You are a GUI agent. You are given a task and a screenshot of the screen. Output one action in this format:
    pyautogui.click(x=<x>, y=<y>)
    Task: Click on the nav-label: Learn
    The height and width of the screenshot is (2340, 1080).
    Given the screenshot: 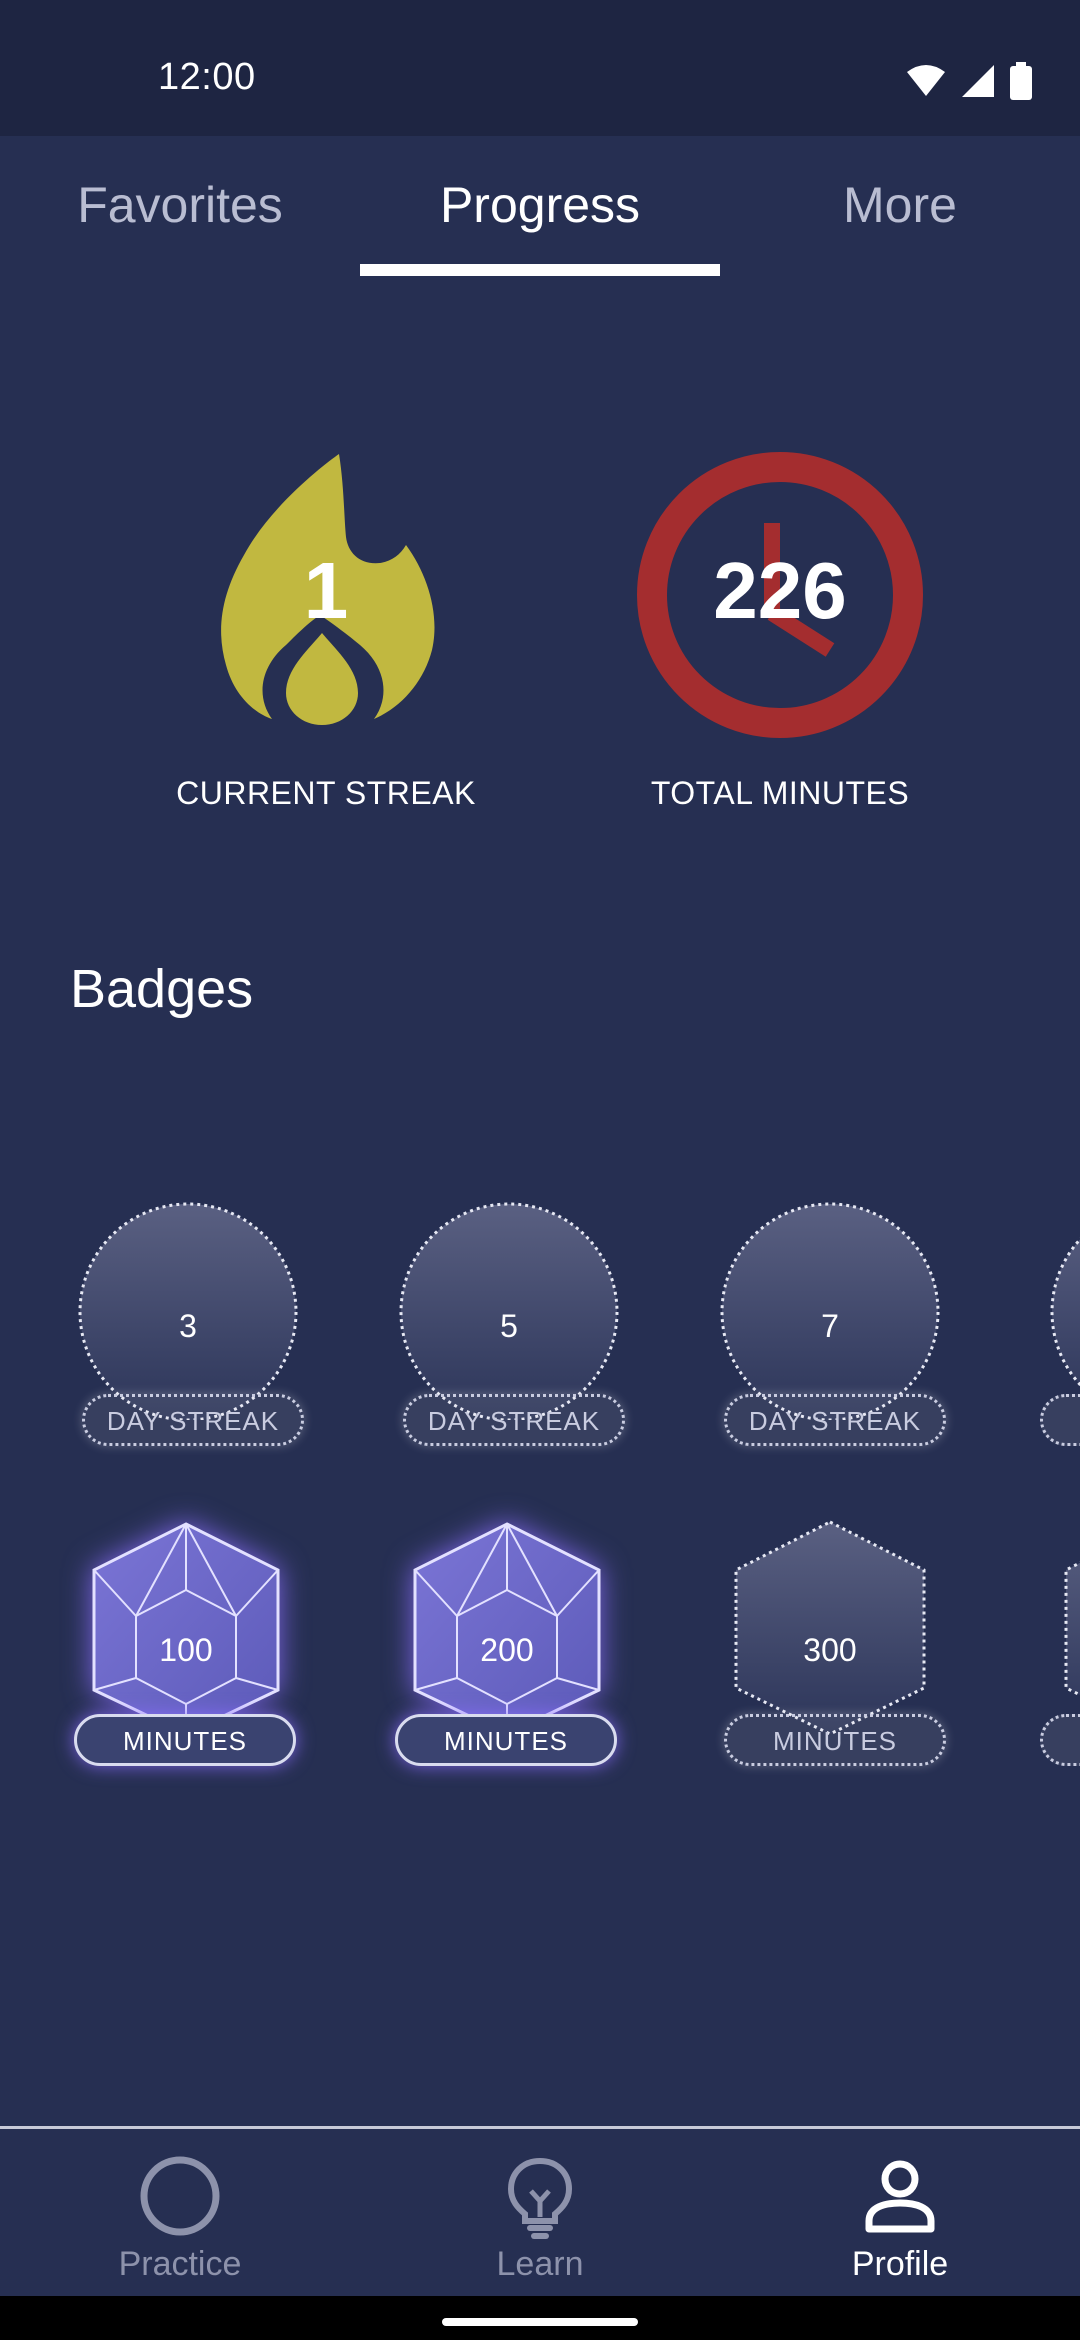 What is the action you would take?
    pyautogui.click(x=540, y=2264)
    